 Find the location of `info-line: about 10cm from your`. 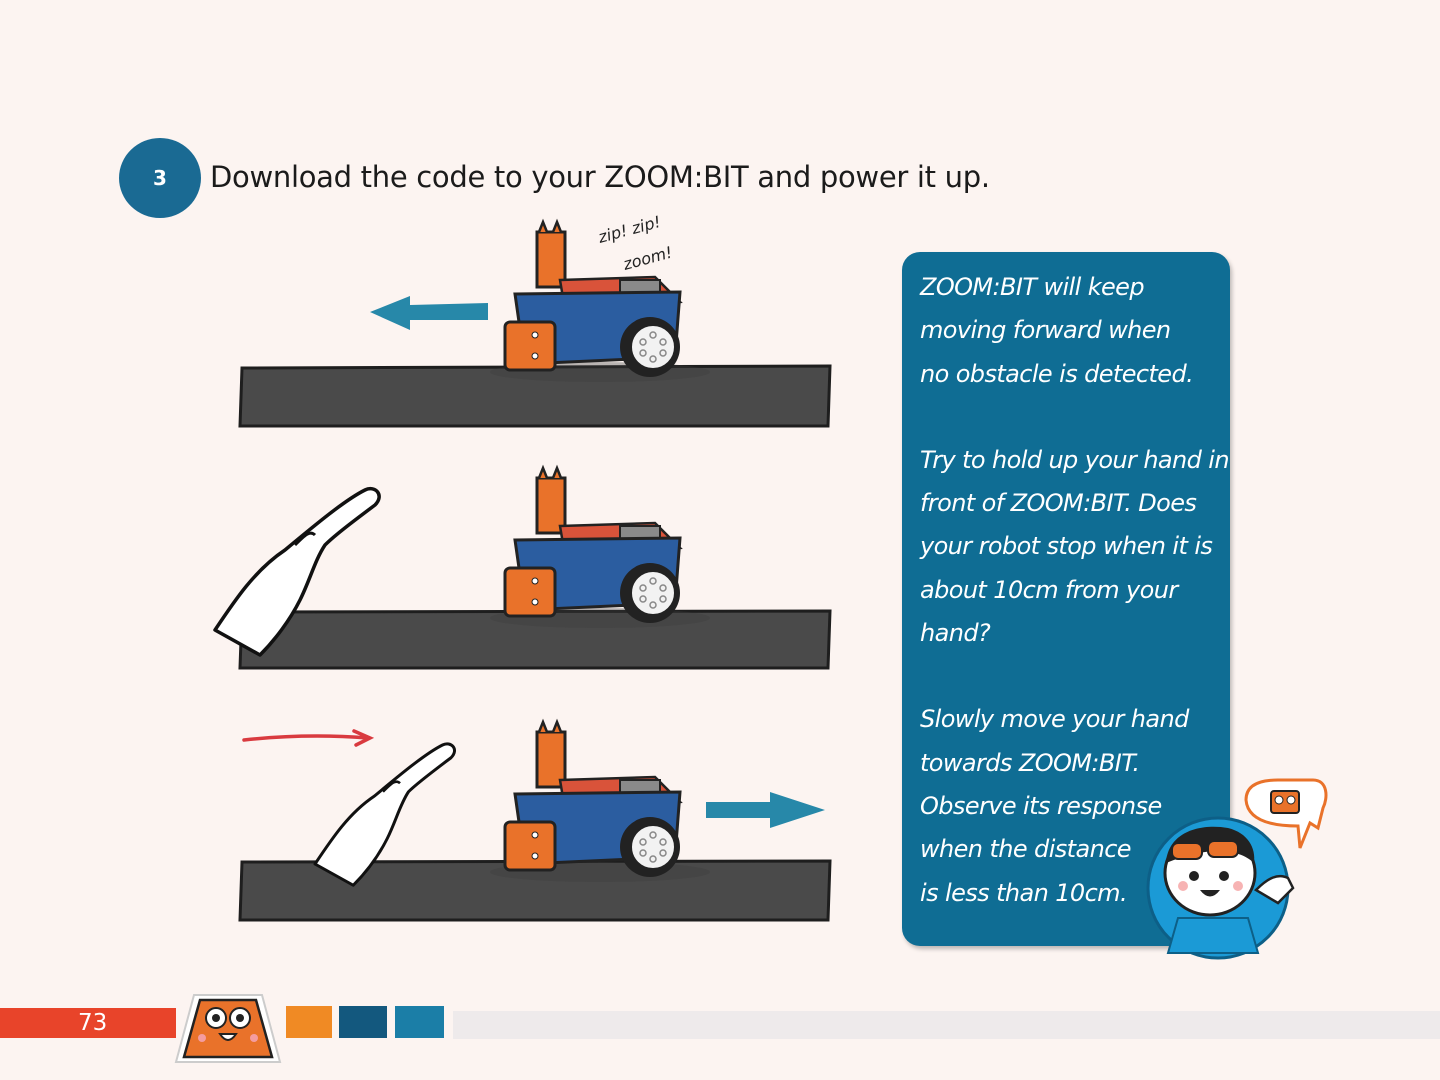

info-line: about 10cm from your is located at coordinates (1049, 589).